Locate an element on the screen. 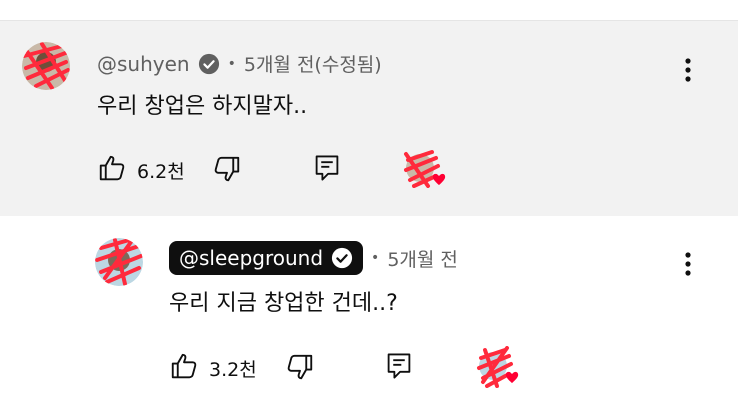  reply-text: 우리 지금 창업한 건데..? is located at coordinates (283, 303).